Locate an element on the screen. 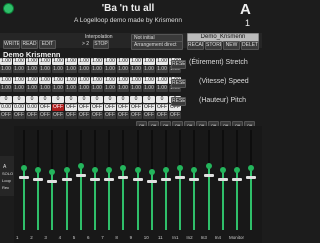  side-button-a: A is located at coordinates (4, 167).